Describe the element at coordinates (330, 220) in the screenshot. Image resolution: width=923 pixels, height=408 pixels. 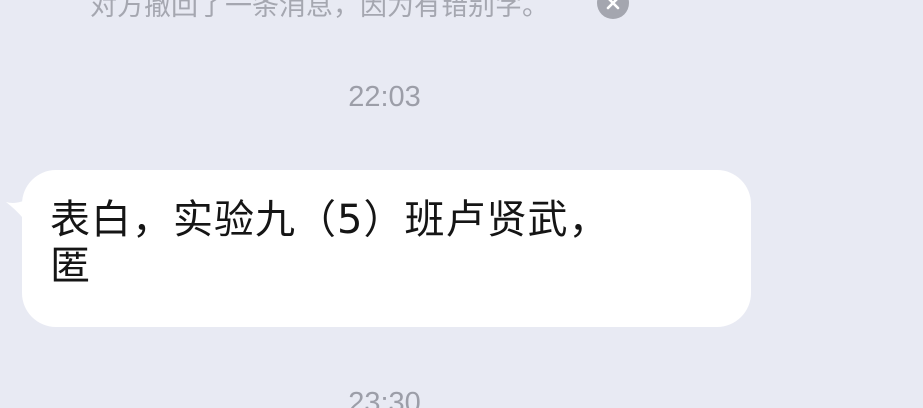
I see `message-text-line: 表白，实验九（5）班卢贤武，` at that location.